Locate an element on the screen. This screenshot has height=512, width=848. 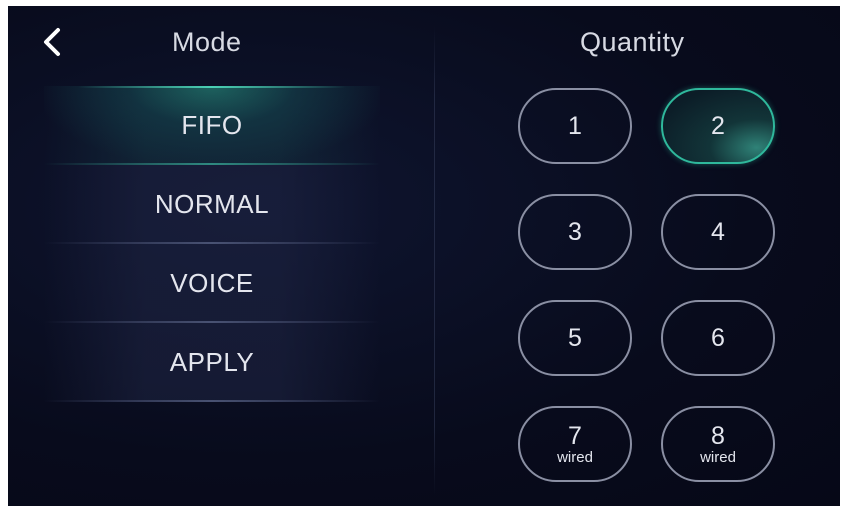
quantity-number: 2 is located at coordinates (718, 126).